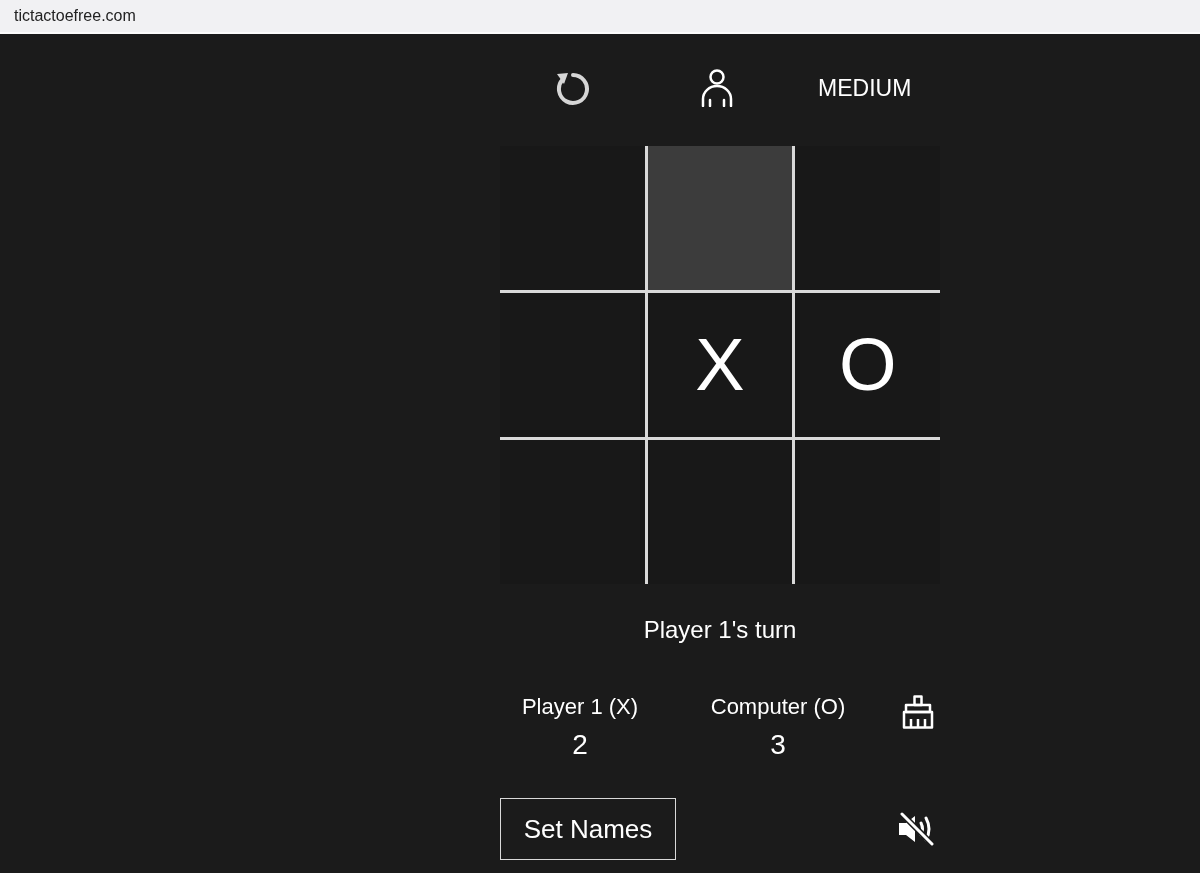  Describe the element at coordinates (867, 365) in the screenshot. I see `board-cell: O` at that location.